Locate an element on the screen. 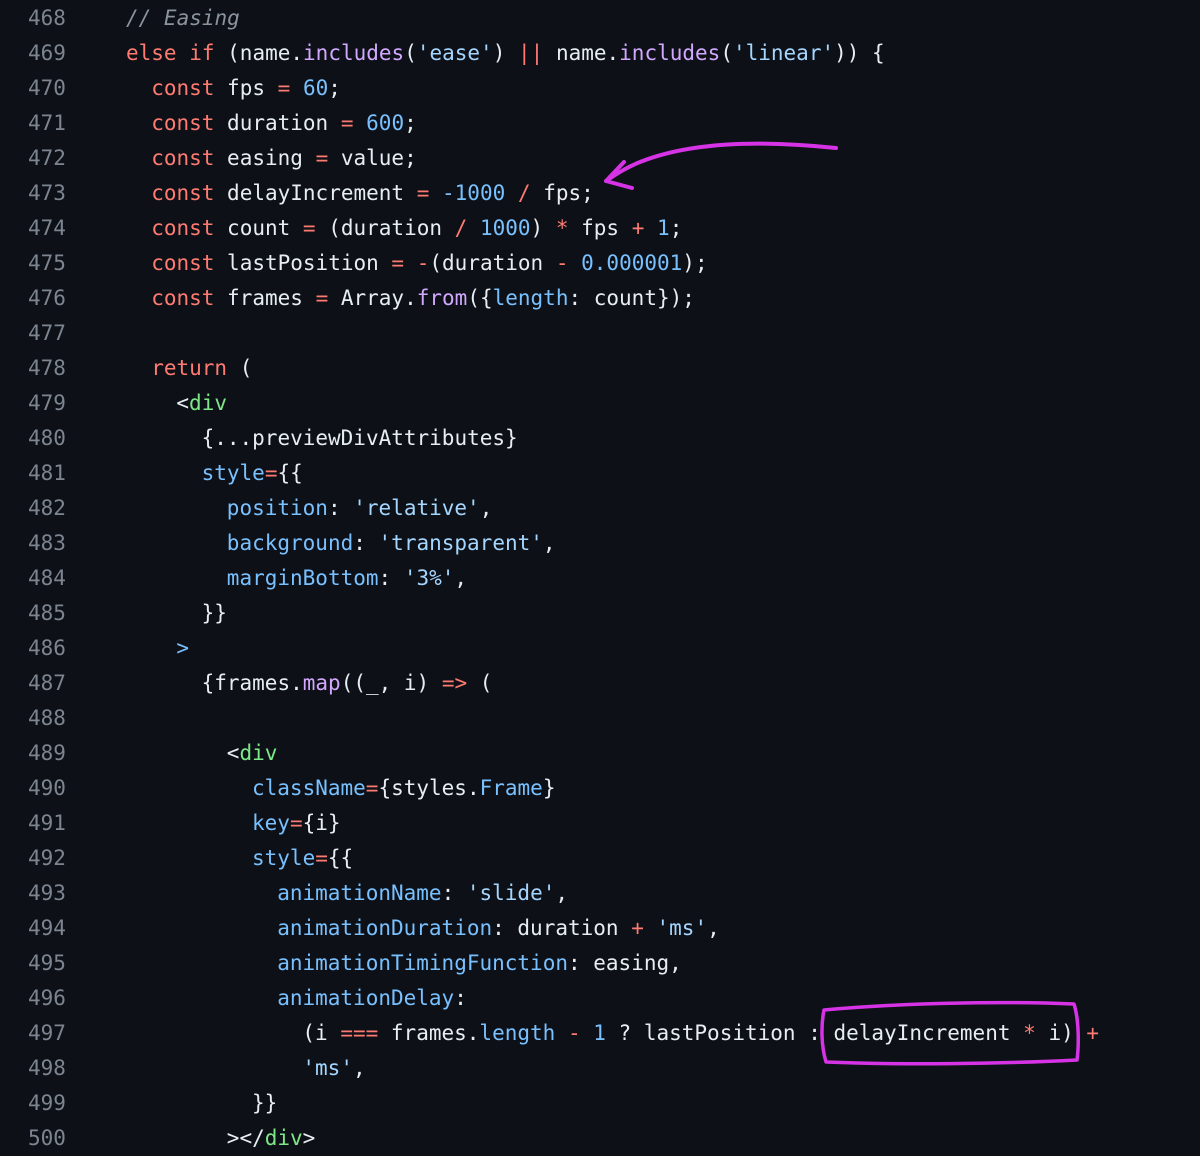  line-number: 481 is located at coordinates (58, 473).